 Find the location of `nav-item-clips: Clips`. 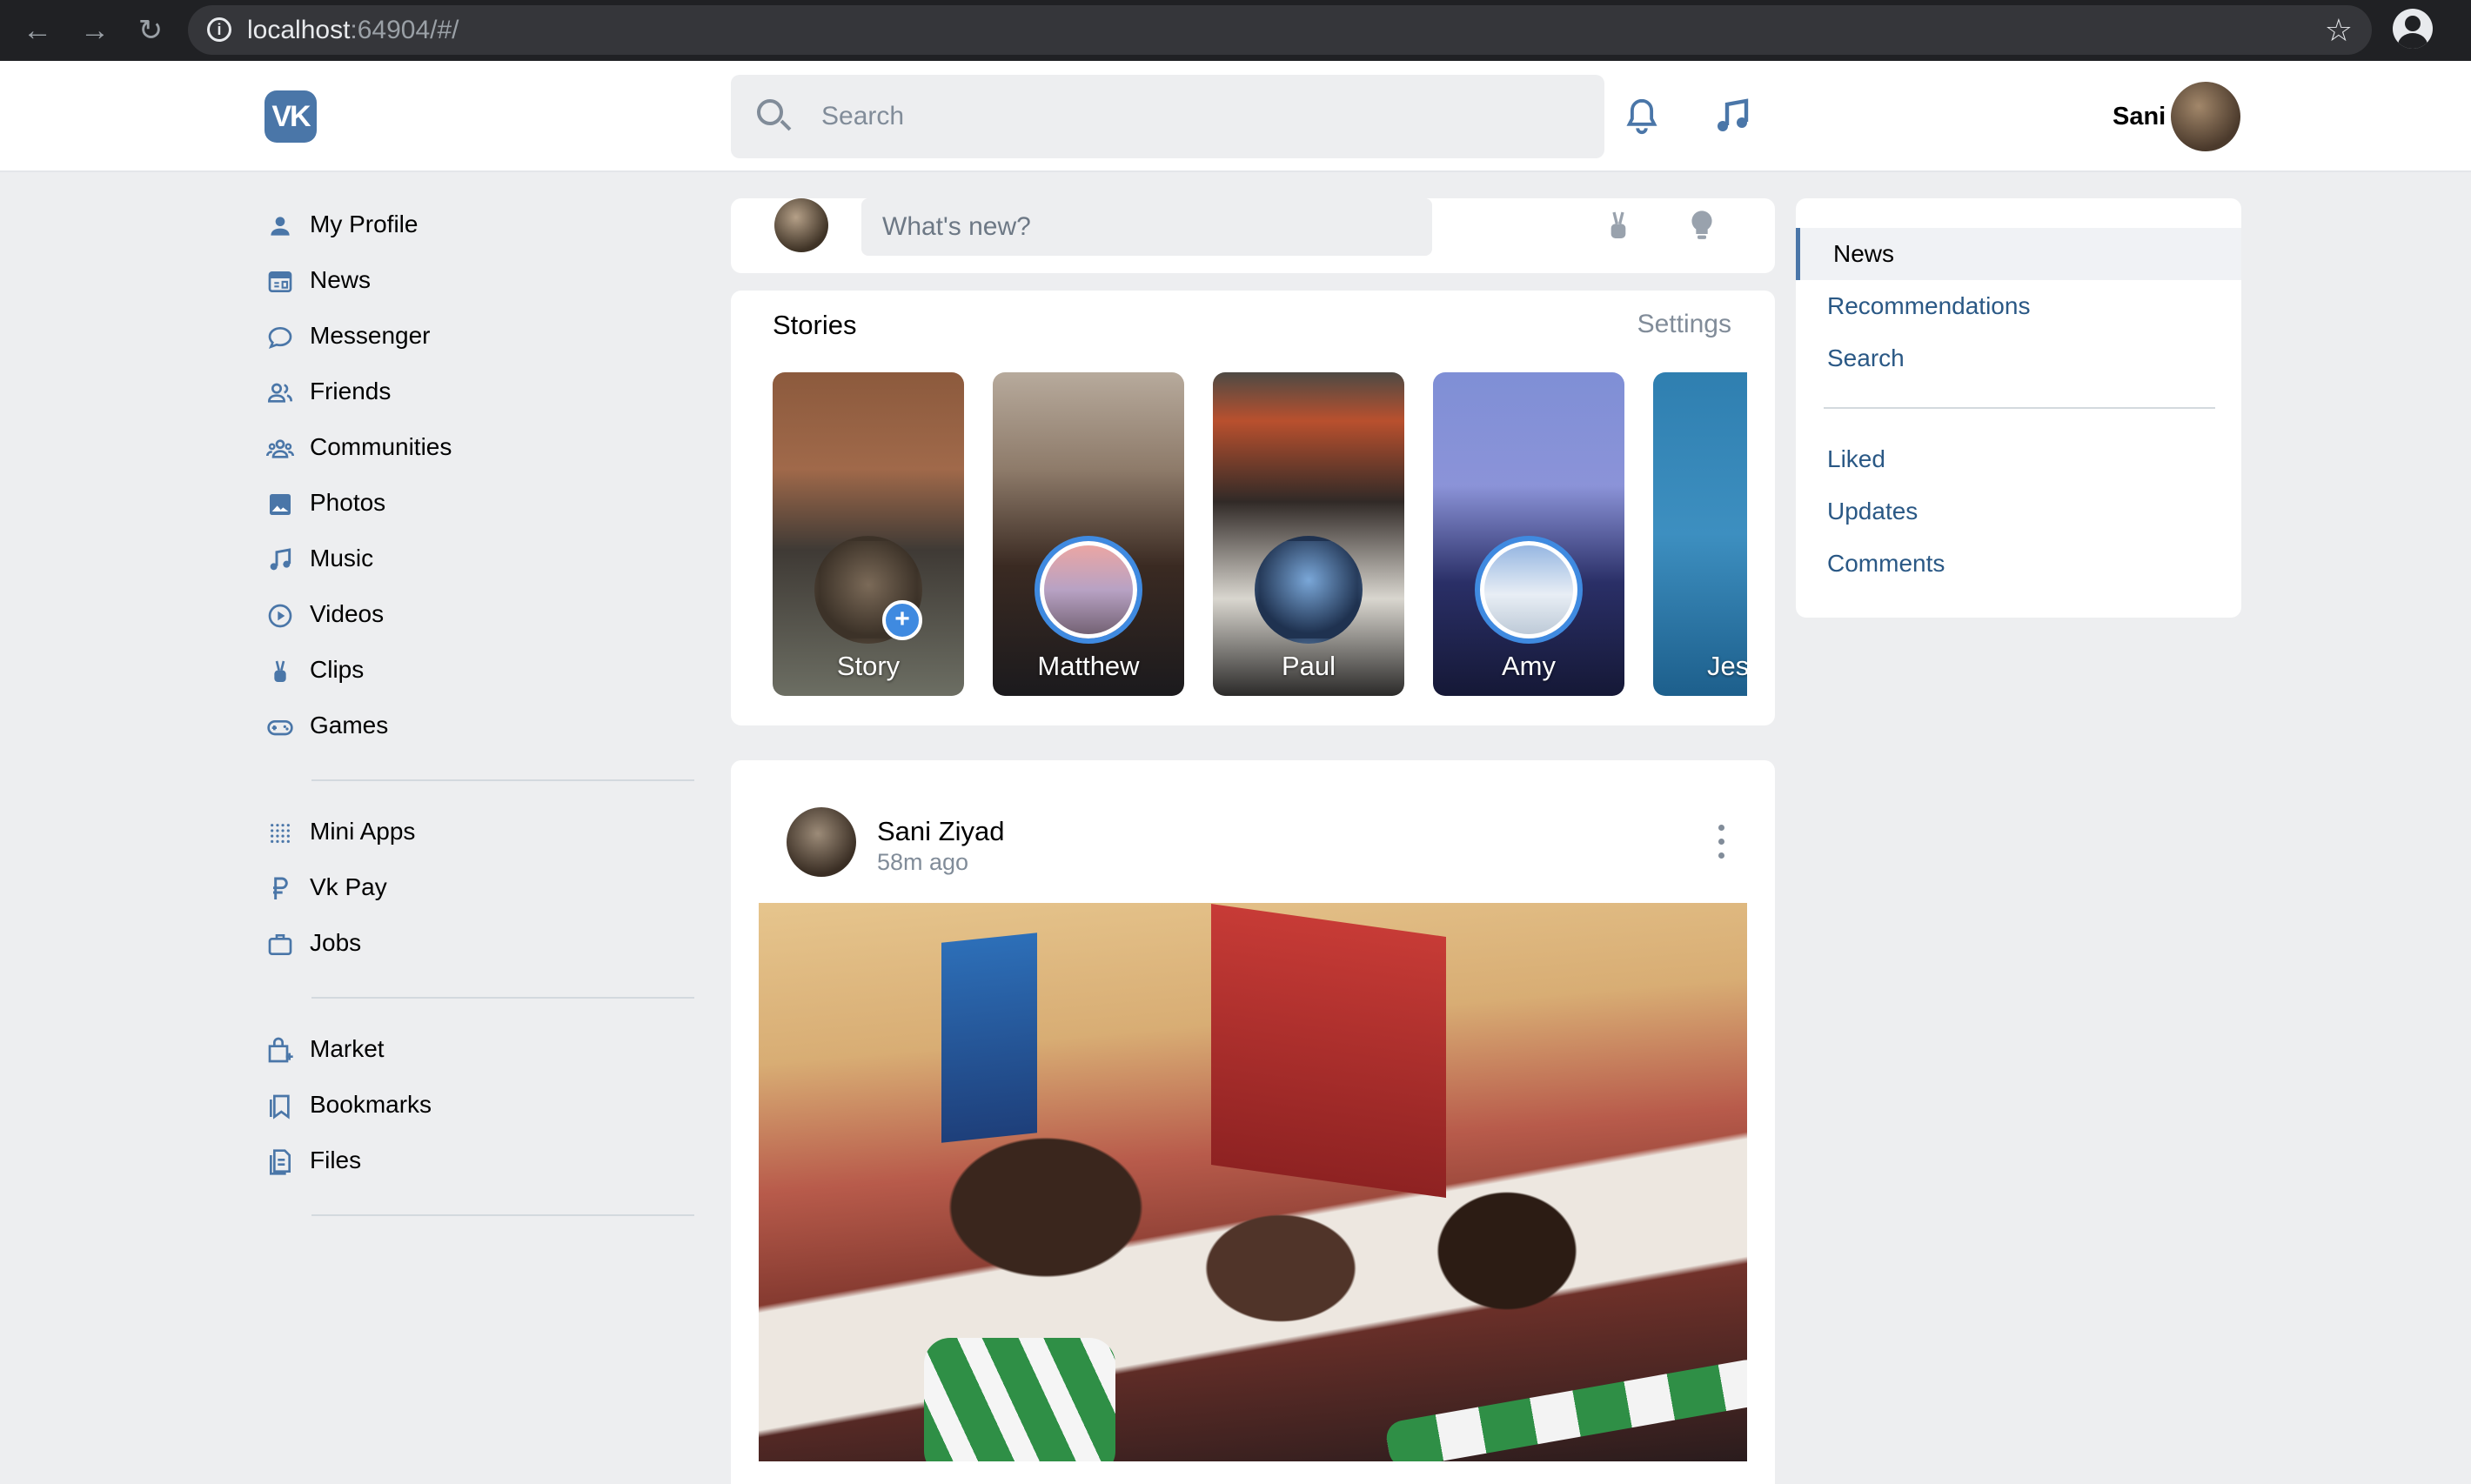

nav-item-clips: Clips is located at coordinates (478, 671).